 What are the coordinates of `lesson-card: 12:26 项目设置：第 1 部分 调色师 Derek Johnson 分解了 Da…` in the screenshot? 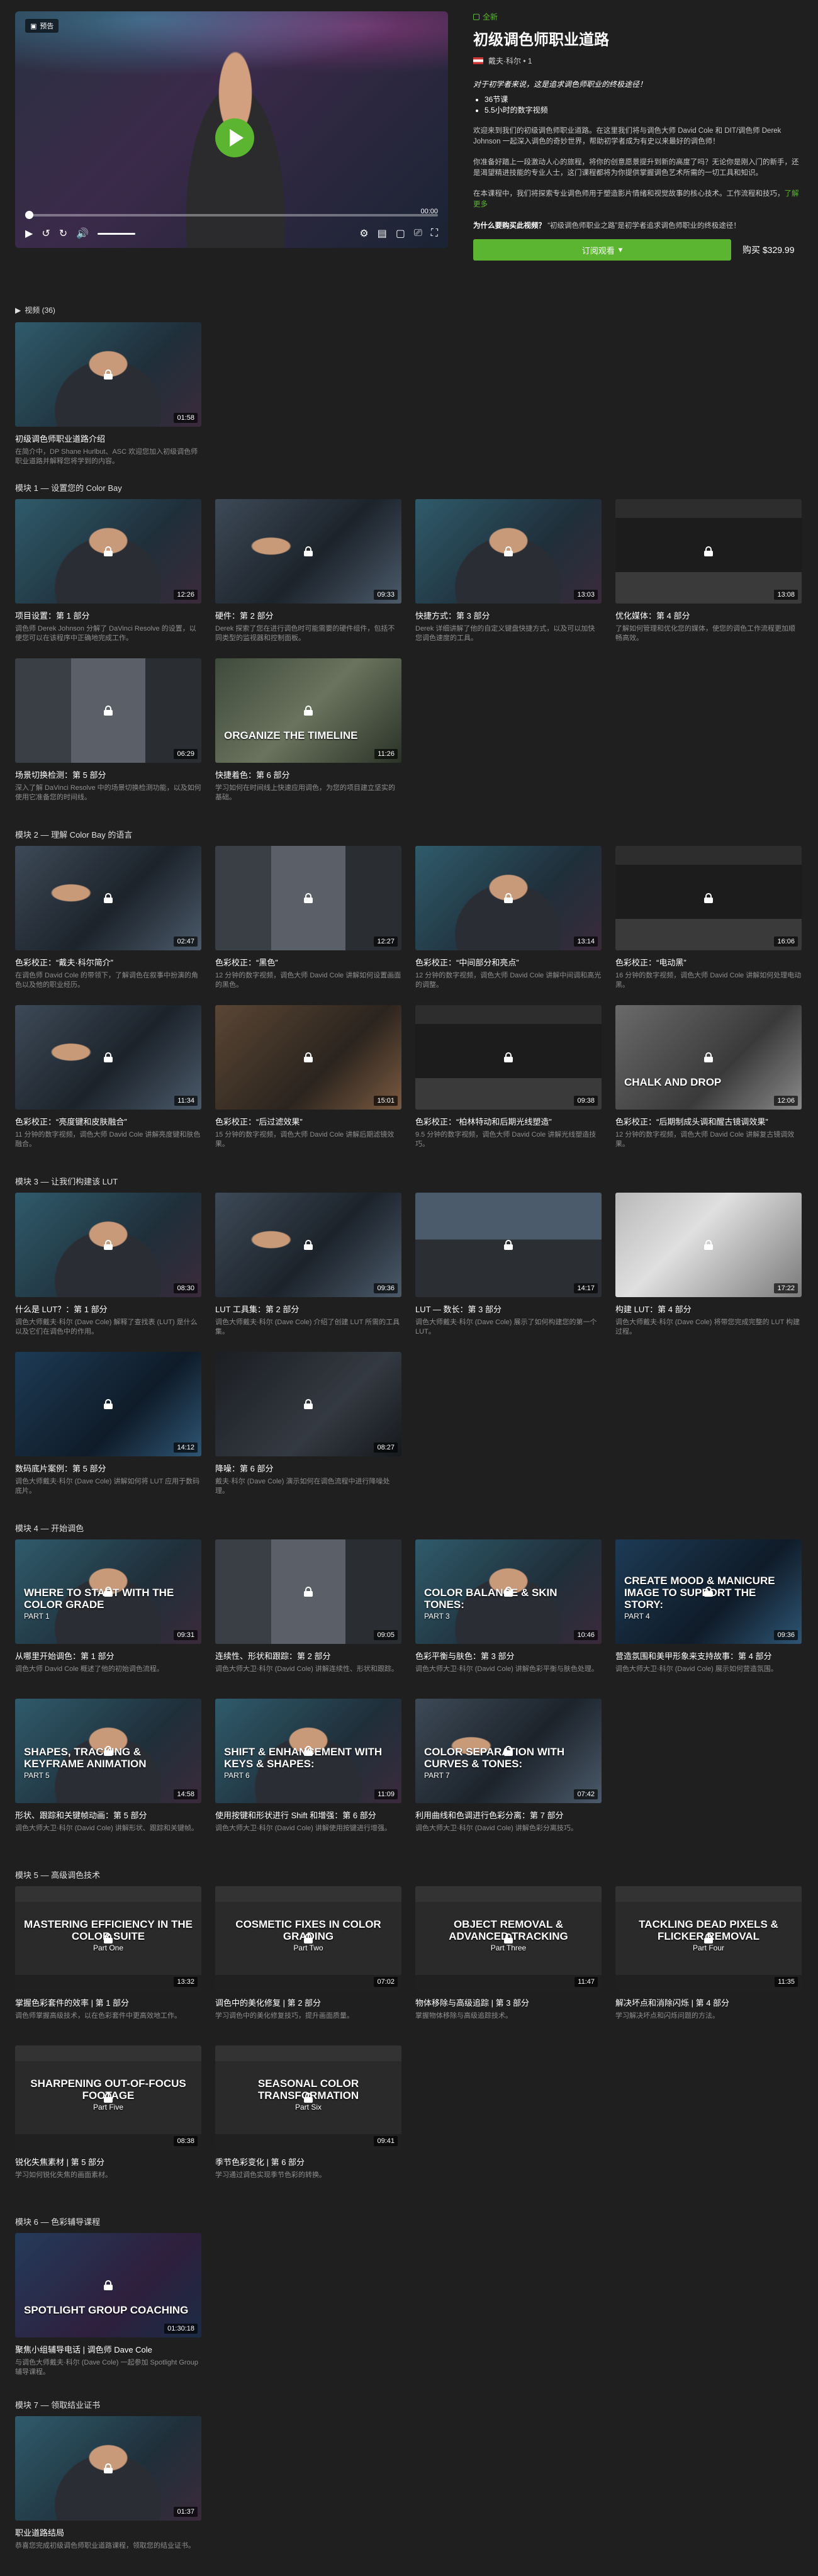 It's located at (108, 576).